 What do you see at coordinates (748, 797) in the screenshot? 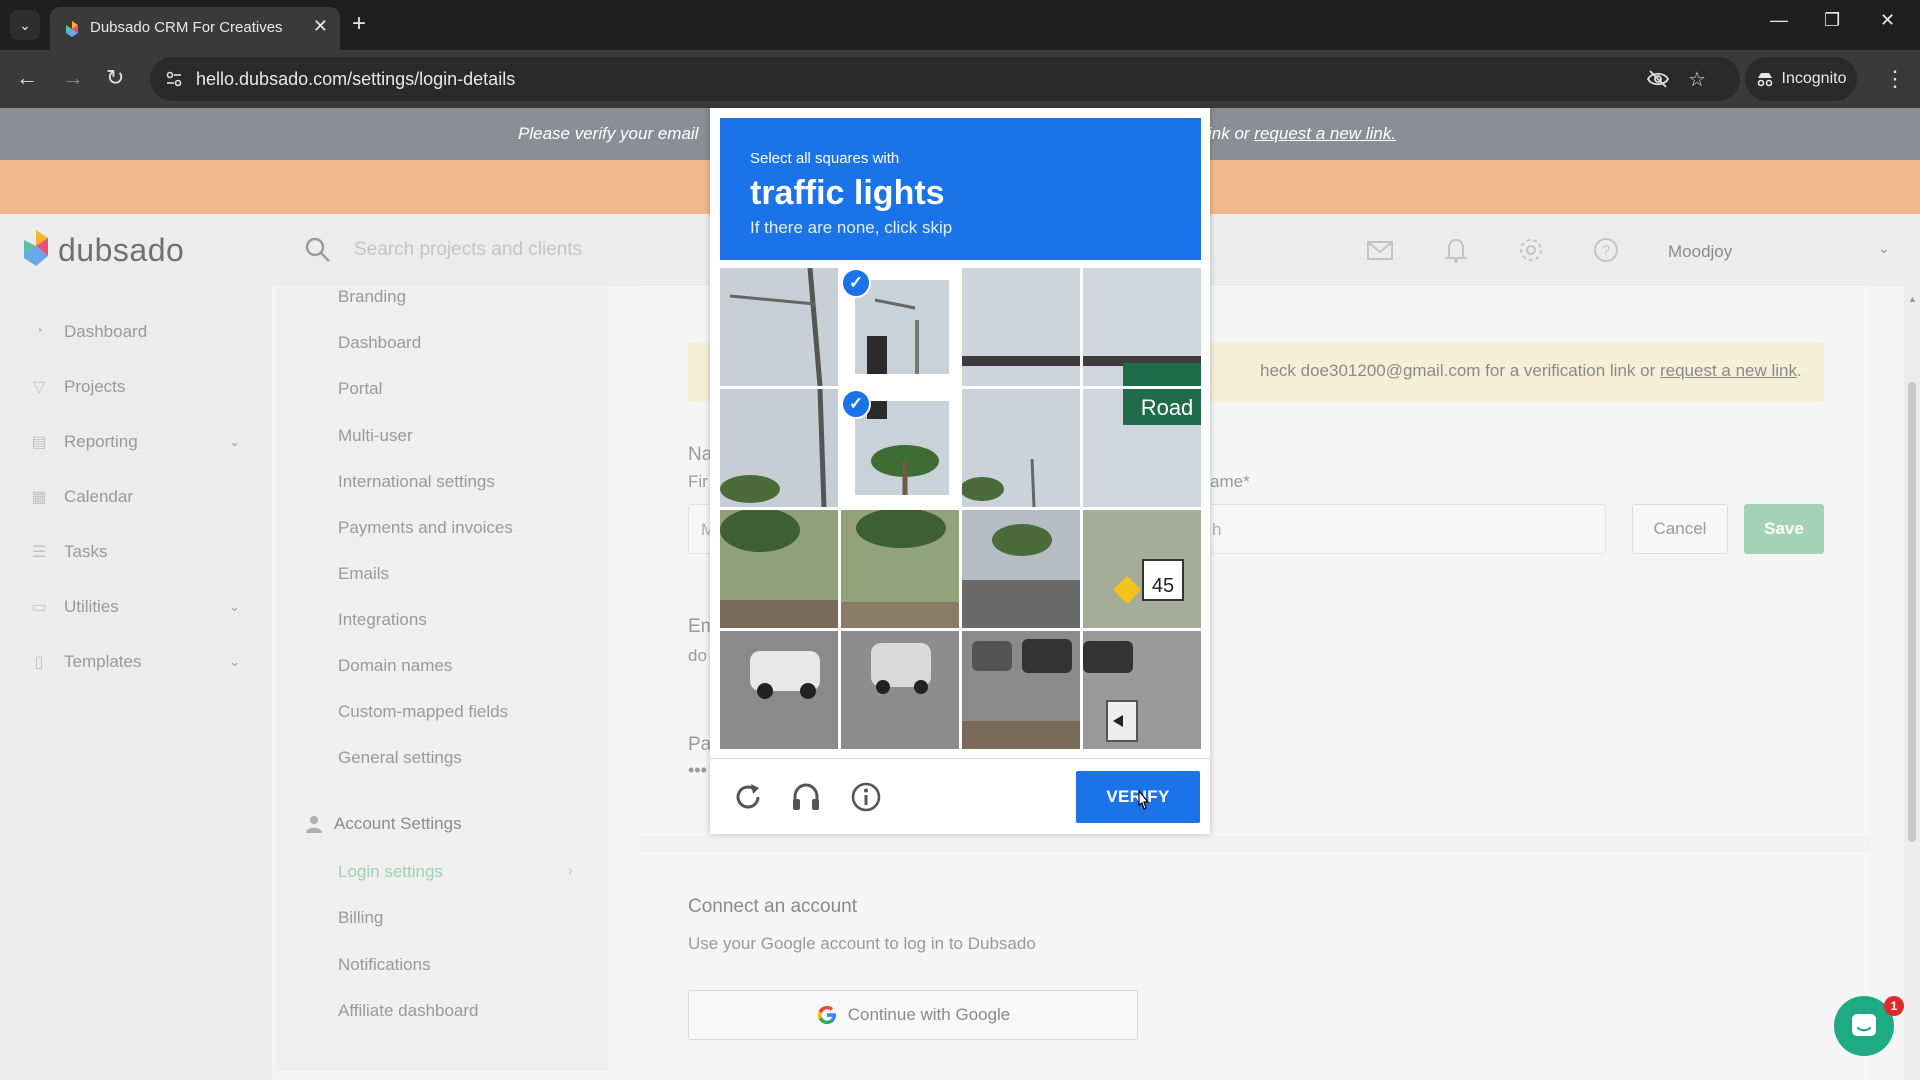
I see `reload-challenge-icon` at bounding box center [748, 797].